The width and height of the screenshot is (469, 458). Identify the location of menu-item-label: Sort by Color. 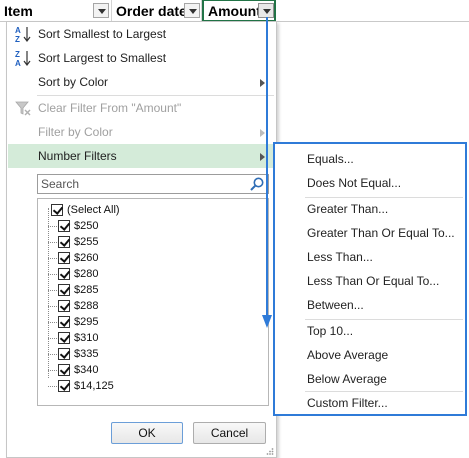
(73, 82).